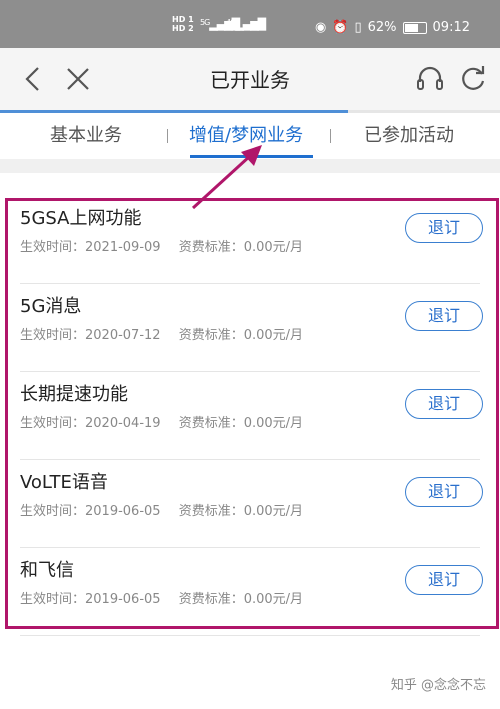  What do you see at coordinates (81, 218) in the screenshot?
I see `service-name: 5GSA上网功能` at bounding box center [81, 218].